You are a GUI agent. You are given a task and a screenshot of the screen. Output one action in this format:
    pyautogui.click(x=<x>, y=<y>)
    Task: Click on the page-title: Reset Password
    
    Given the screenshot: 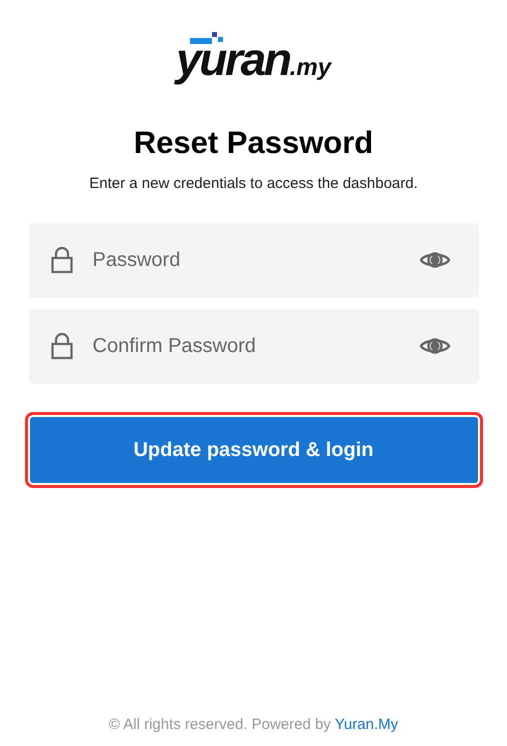 What is the action you would take?
    pyautogui.click(x=254, y=143)
    